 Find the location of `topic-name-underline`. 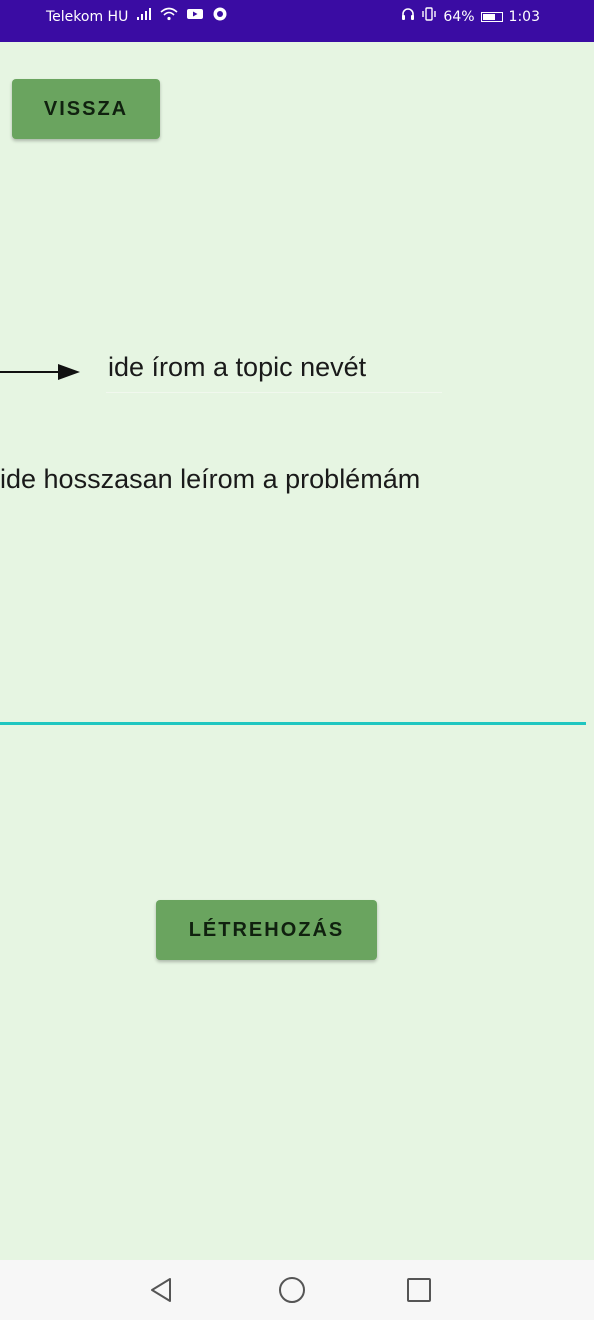

topic-name-underline is located at coordinates (274, 392).